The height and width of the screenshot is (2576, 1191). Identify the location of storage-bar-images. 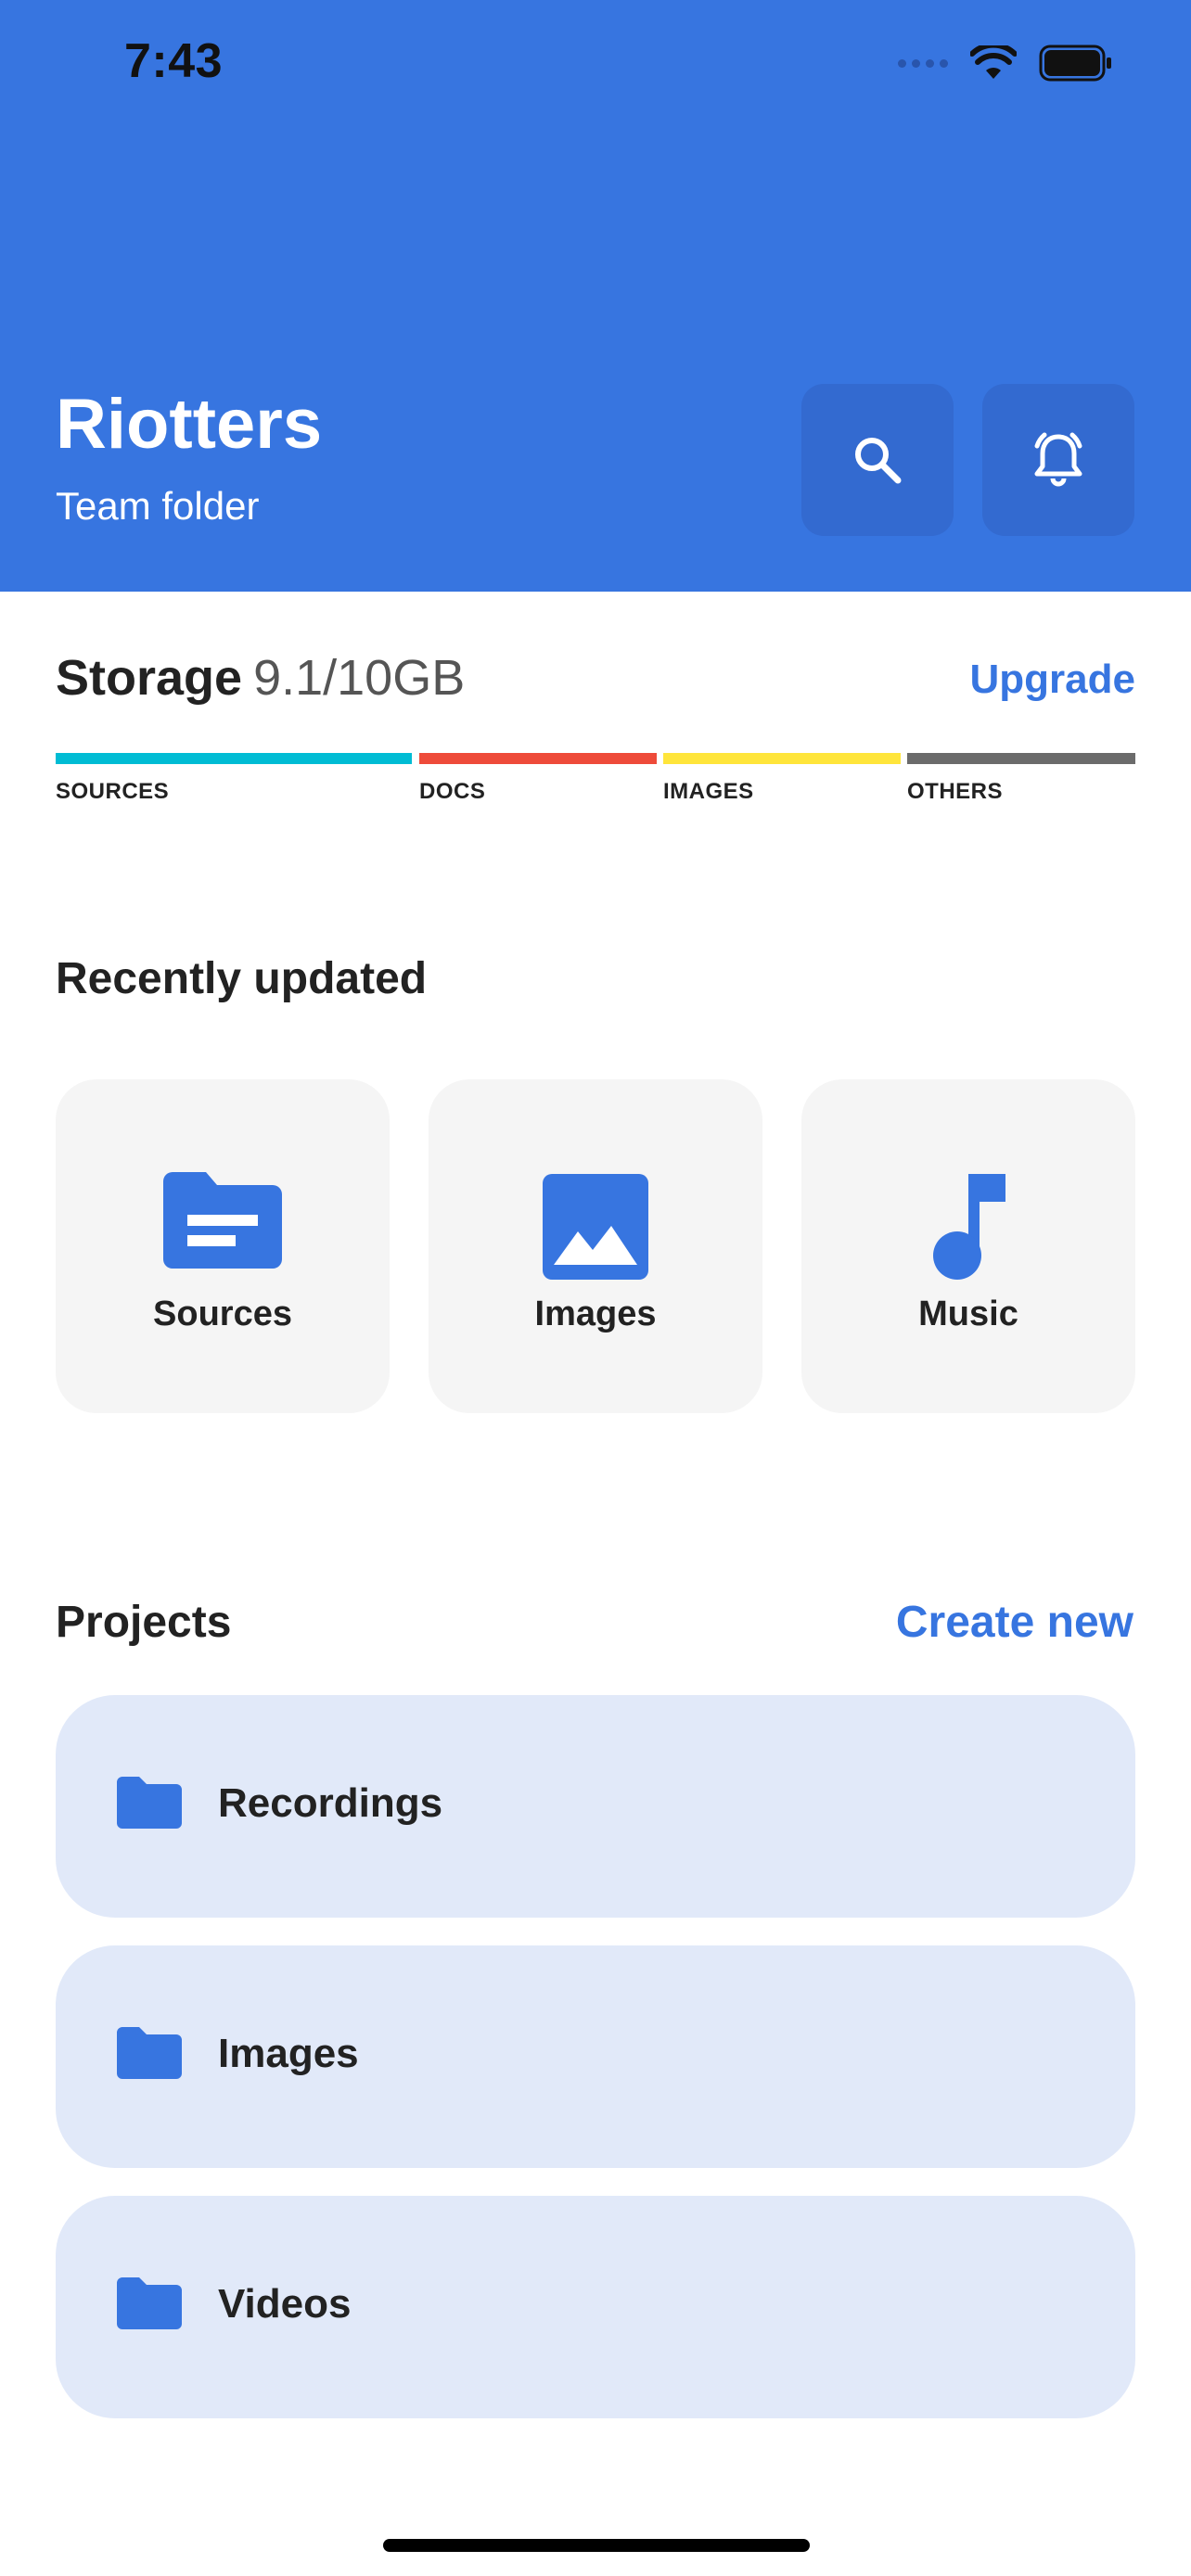
(782, 759).